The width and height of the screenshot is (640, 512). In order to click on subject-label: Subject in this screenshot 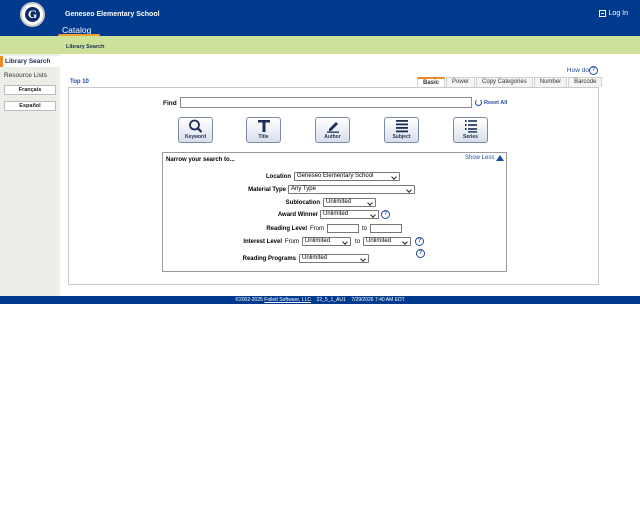, I will do `click(401, 137)`.